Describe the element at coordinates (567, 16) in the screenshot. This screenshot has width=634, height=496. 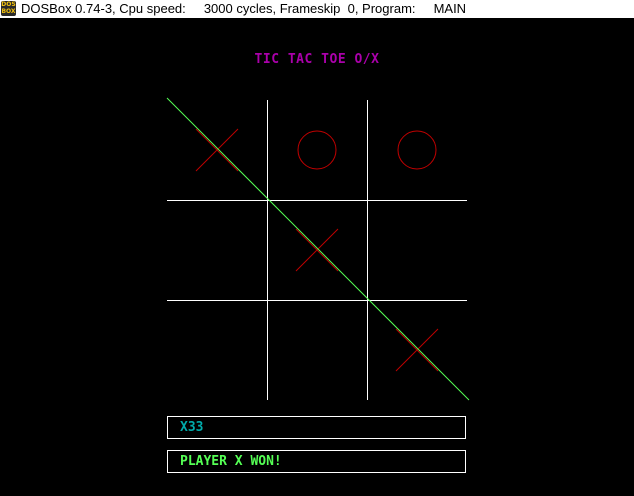
I see `maximize-button: ☐` at that location.